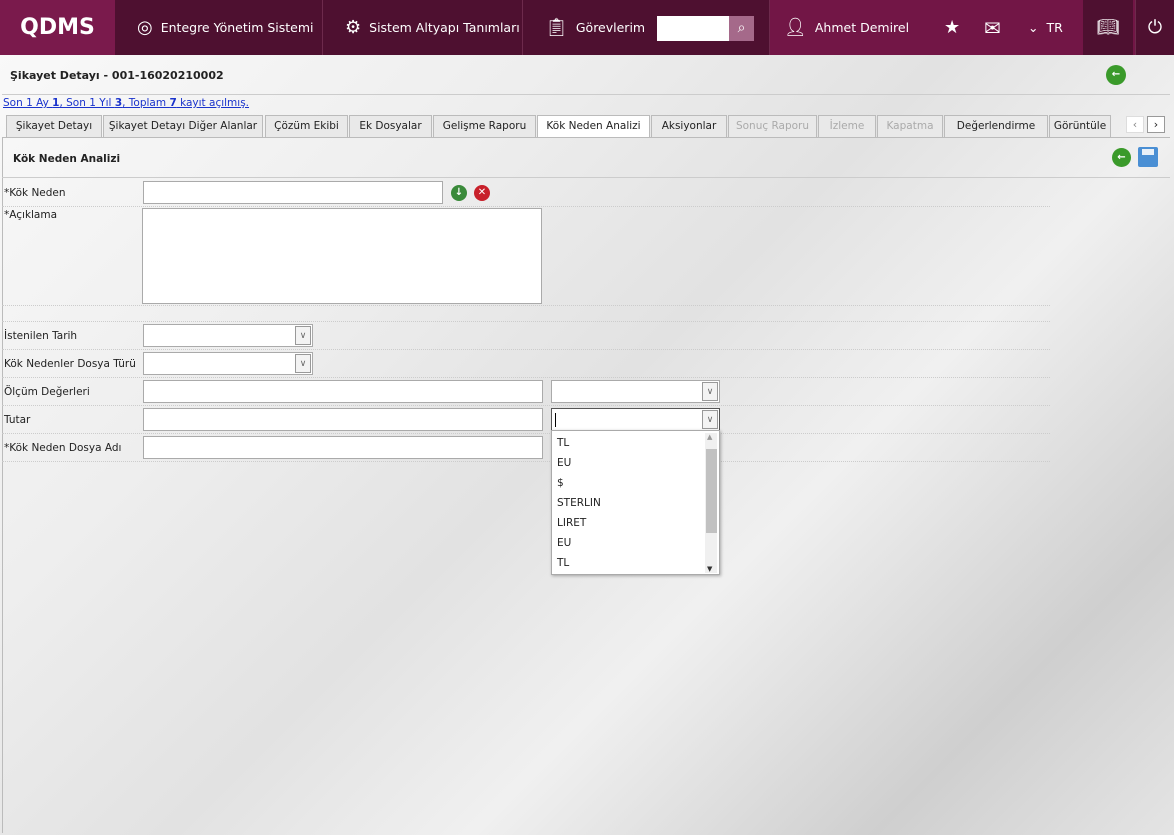 The height and width of the screenshot is (835, 1174). What do you see at coordinates (992, 27) in the screenshot?
I see `mail-icon: ✉` at bounding box center [992, 27].